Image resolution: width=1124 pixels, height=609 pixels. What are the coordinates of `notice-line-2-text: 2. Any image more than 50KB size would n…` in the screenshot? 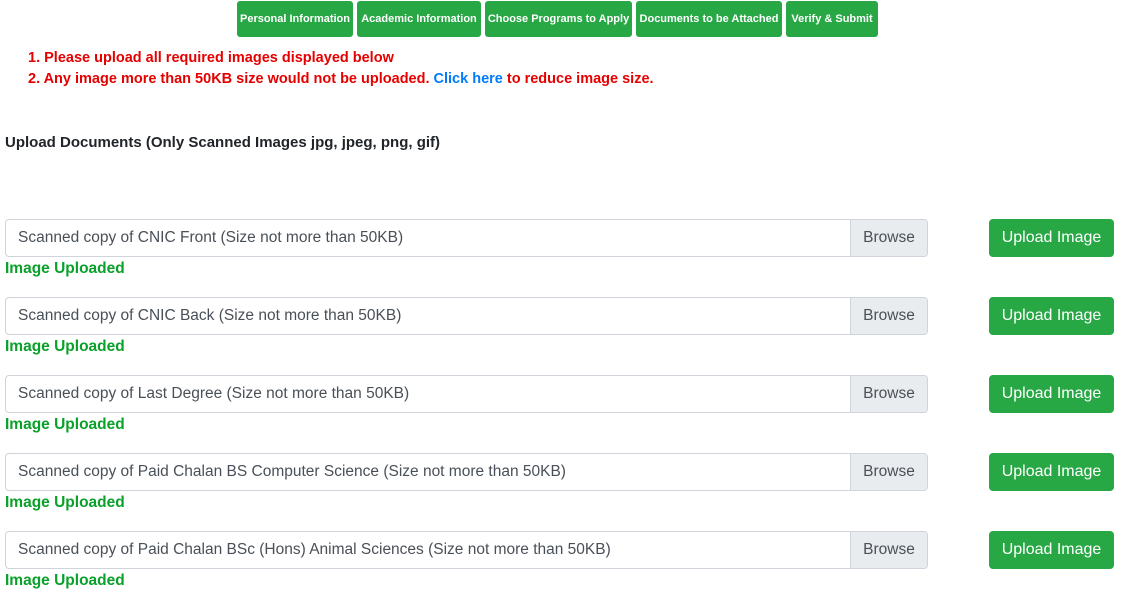 It's located at (229, 79).